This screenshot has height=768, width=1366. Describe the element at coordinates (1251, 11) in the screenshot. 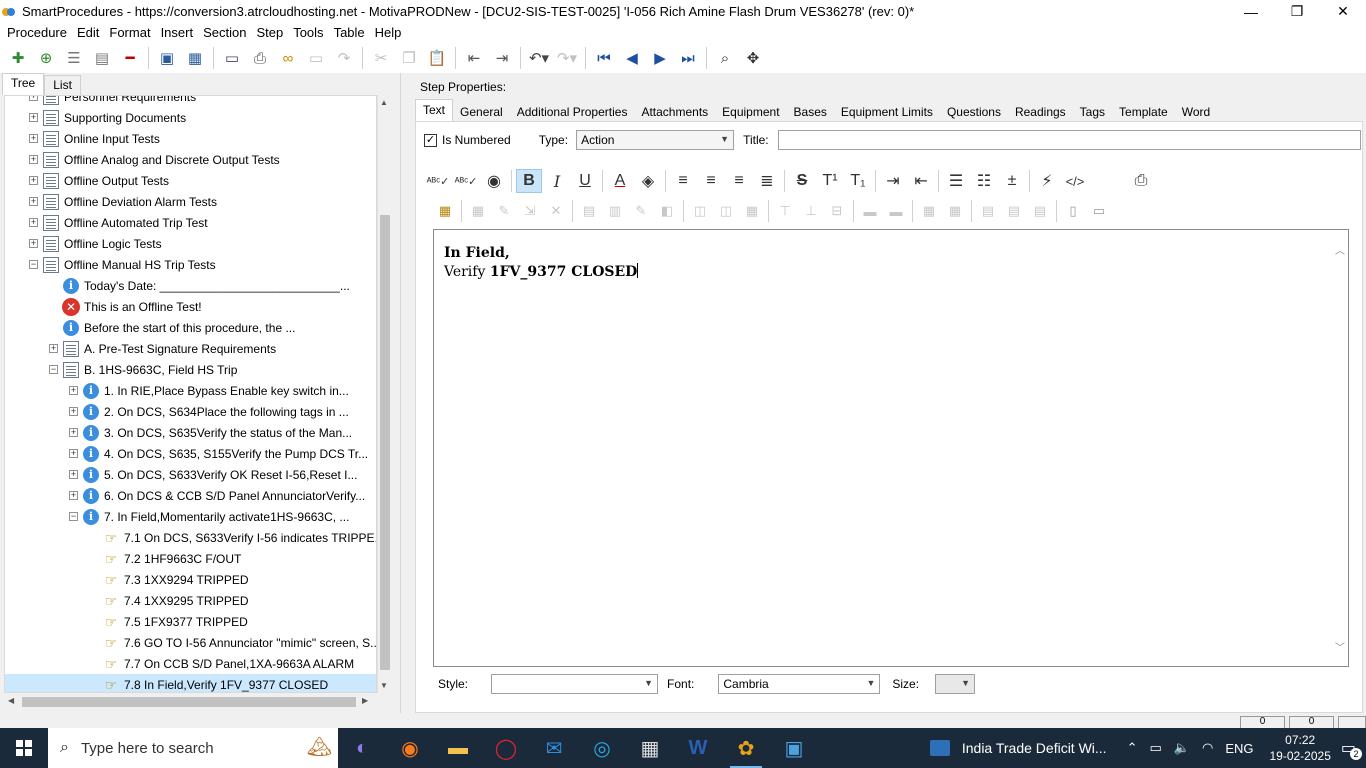

I see `minimize-button: —` at that location.